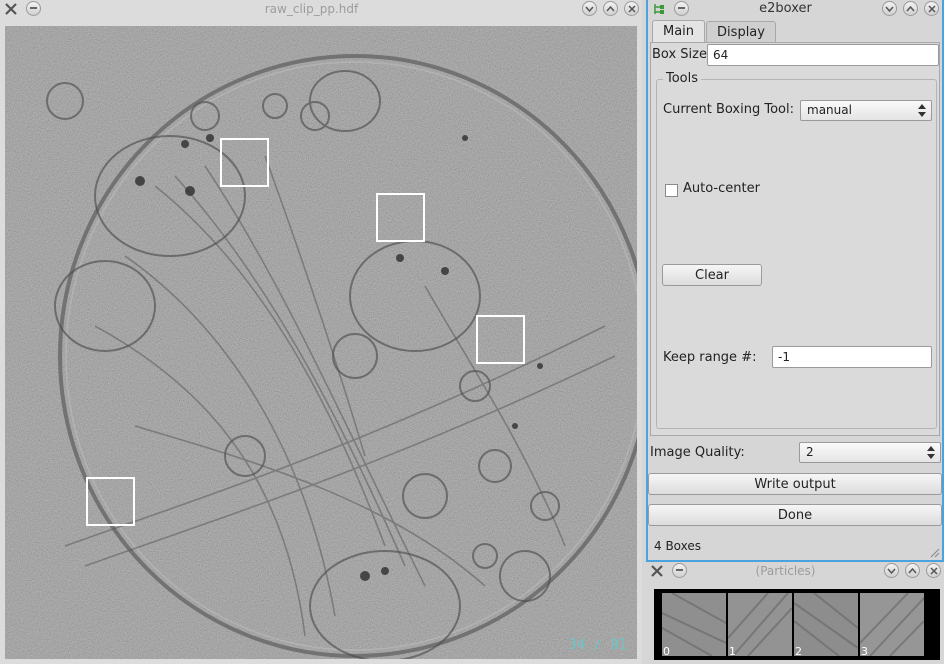 This screenshot has height=664, width=944. Describe the element at coordinates (829, 110) in the screenshot. I see `boxing-tool-value: manual` at that location.